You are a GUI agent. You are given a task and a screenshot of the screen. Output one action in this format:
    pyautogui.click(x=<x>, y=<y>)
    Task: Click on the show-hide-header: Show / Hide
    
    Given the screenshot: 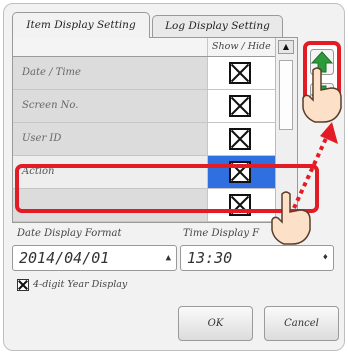 What is the action you would take?
    pyautogui.click(x=241, y=47)
    